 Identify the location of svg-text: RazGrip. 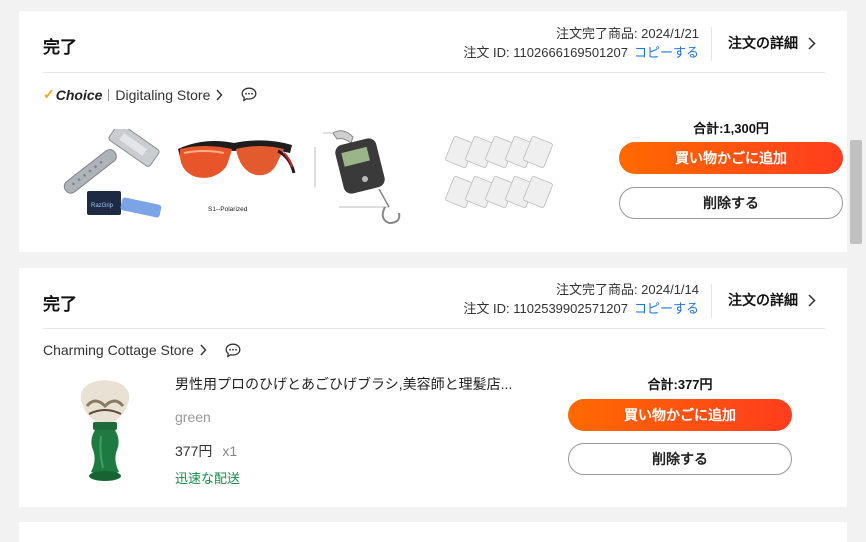
(102, 206).